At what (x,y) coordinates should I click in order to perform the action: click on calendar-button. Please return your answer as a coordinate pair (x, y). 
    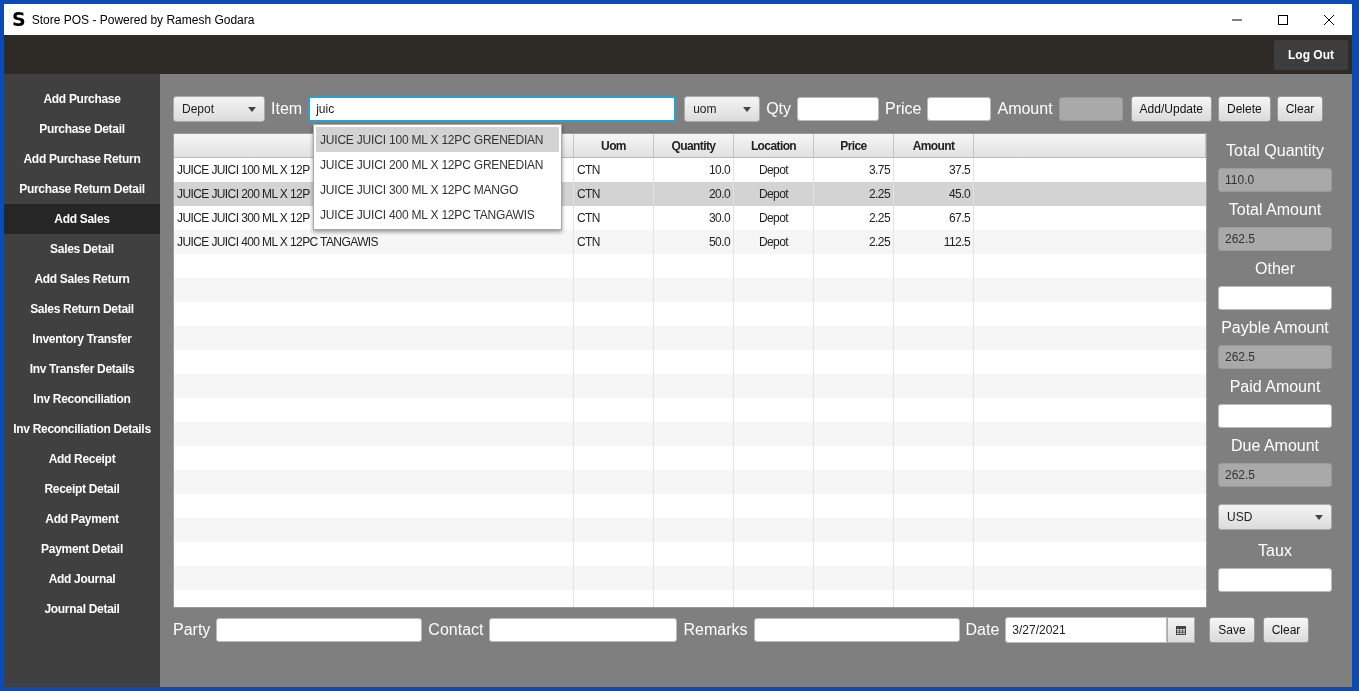
    Looking at the image, I should click on (1181, 630).